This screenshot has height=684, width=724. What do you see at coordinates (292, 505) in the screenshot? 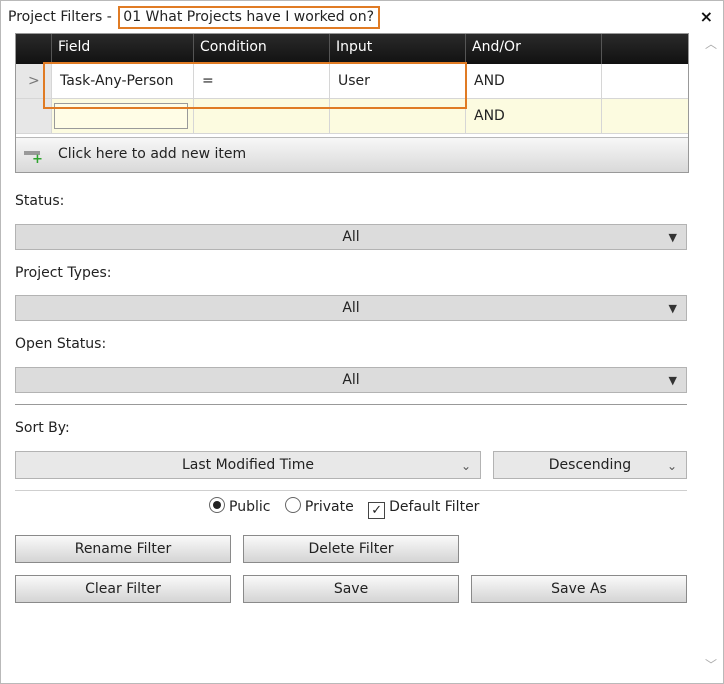
I see `private-radio` at bounding box center [292, 505].